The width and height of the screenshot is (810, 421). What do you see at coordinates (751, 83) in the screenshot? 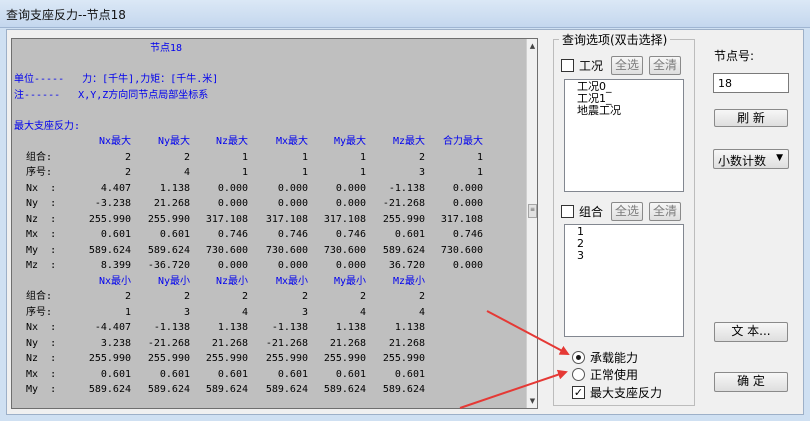
I see `node-number-input: 18` at bounding box center [751, 83].